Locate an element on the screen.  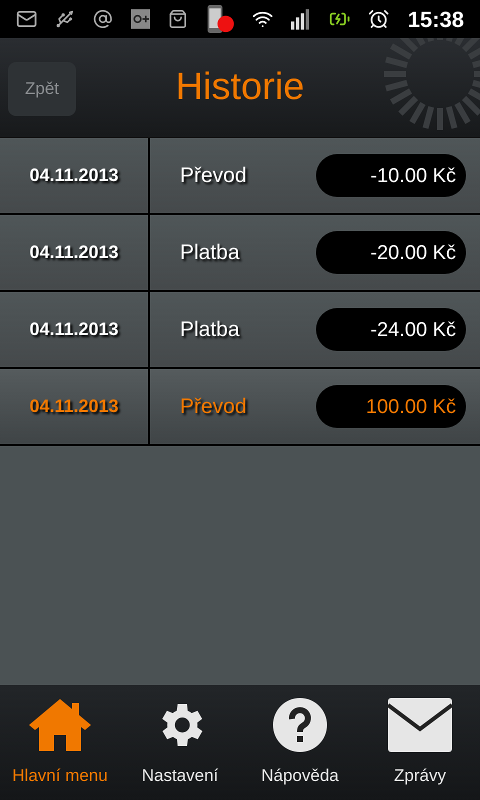
transaction-row: 04.11.2013 Platba -20.00 Kč is located at coordinates (240, 253).